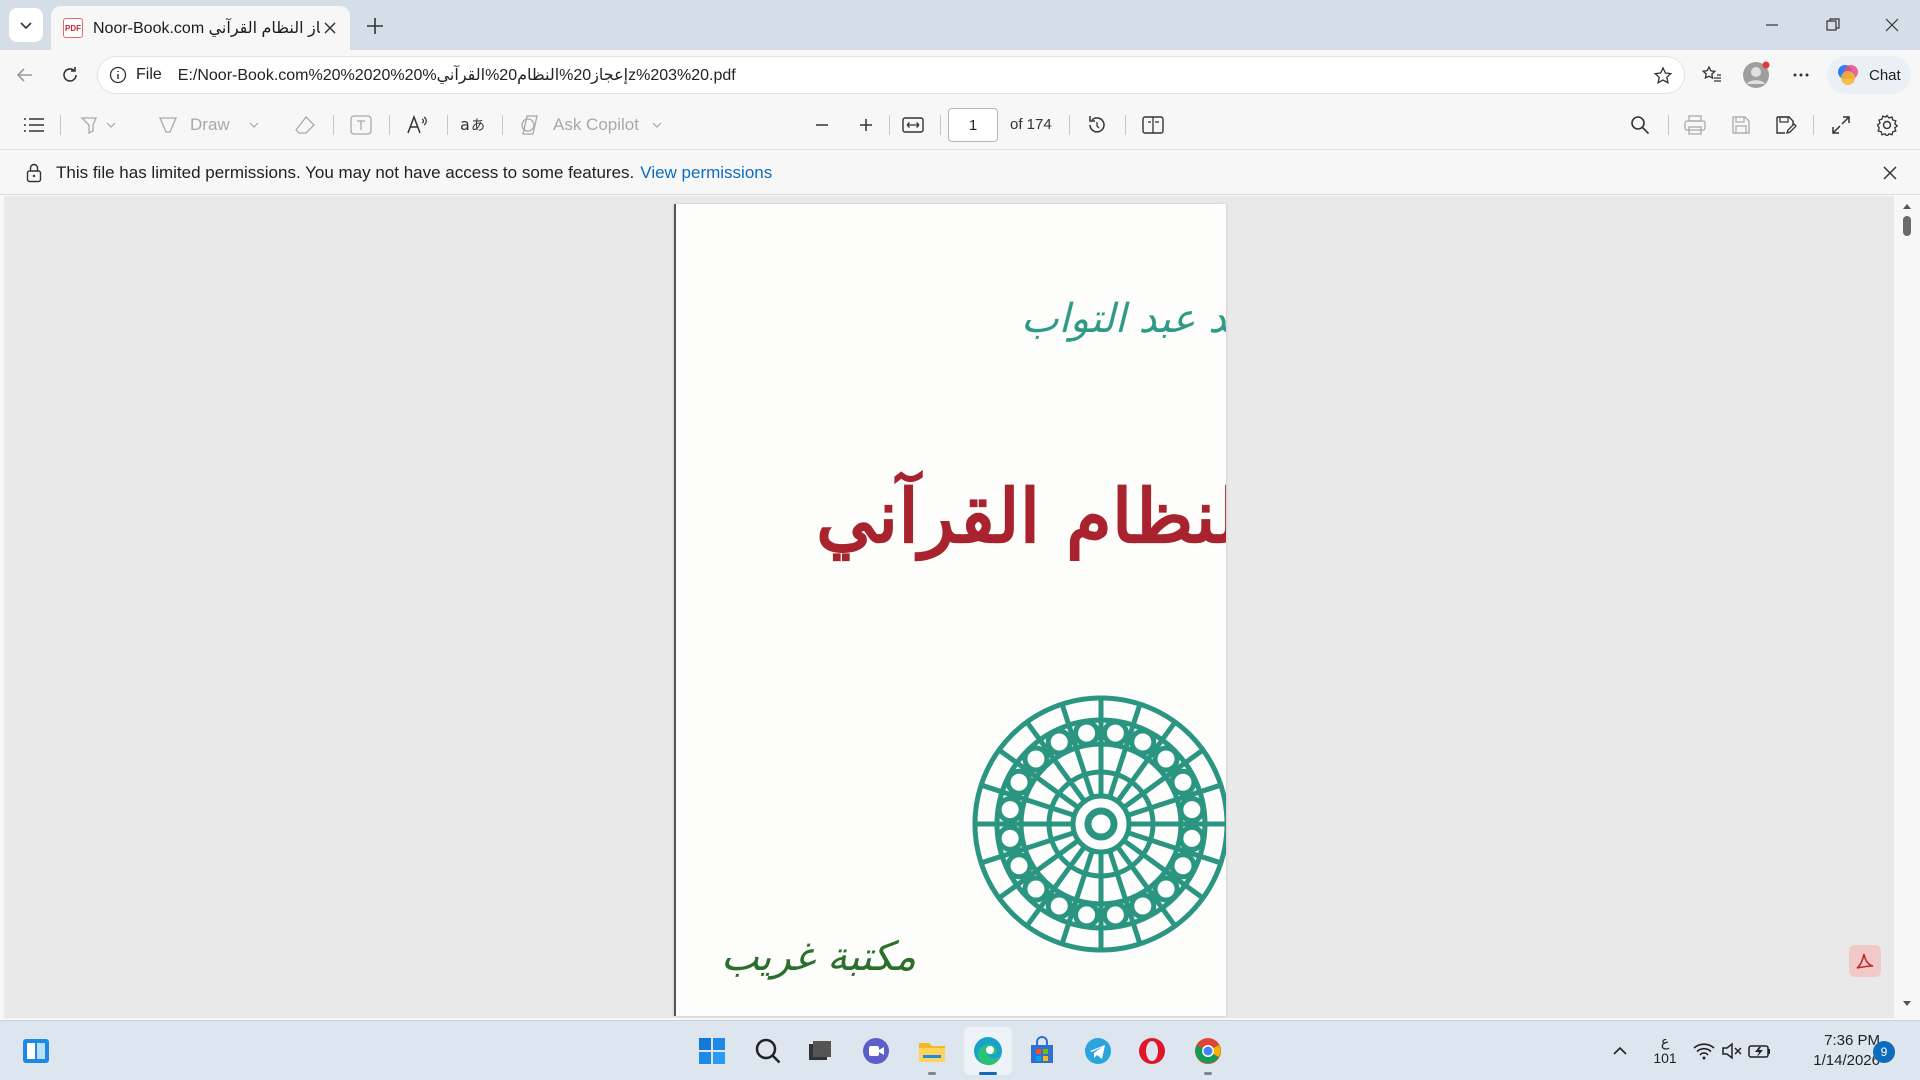 The width and height of the screenshot is (1920, 1080). Describe the element at coordinates (529, 125) in the screenshot. I see `copilot-outline-icon` at that location.